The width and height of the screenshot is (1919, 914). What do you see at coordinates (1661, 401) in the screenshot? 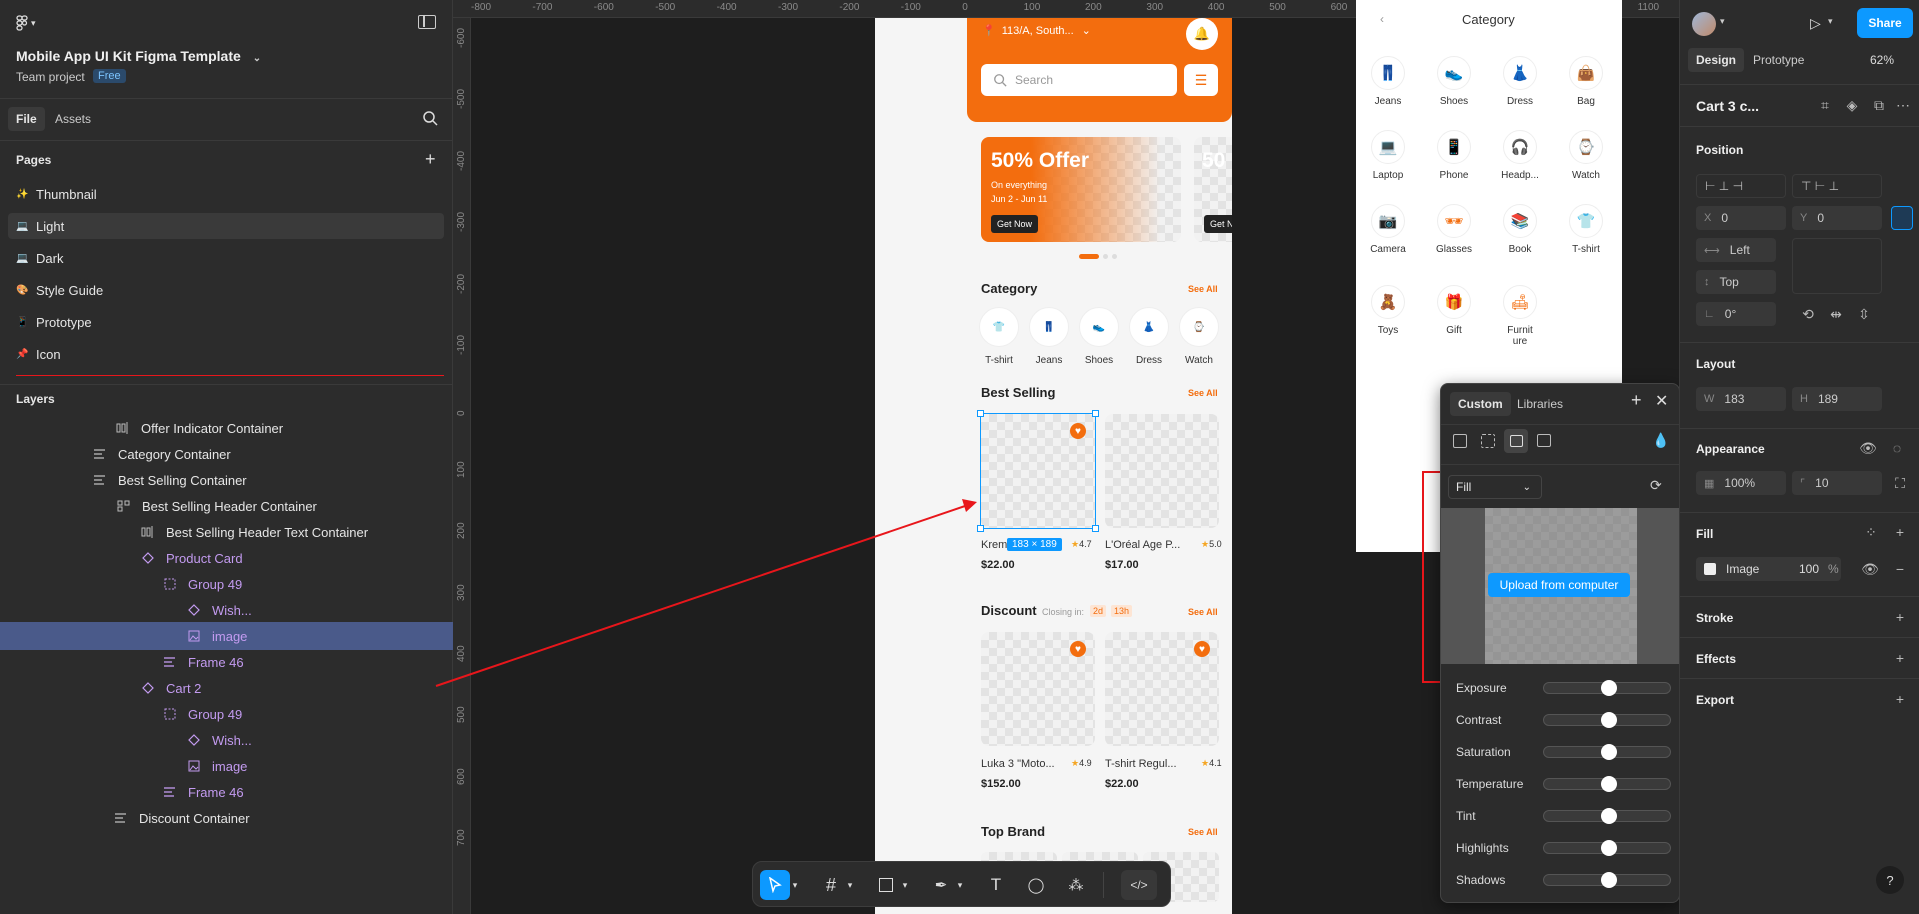
I see `close-icon: ✕` at bounding box center [1661, 401].